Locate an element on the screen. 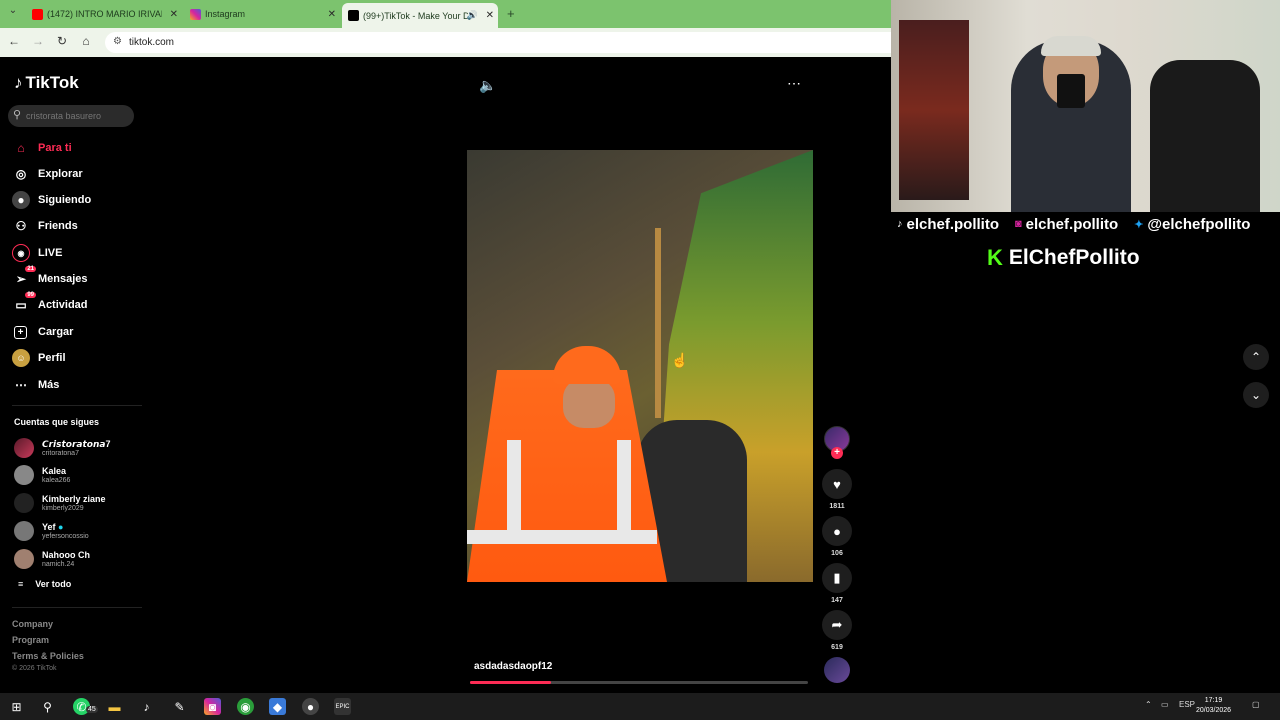 This screenshot has height=720, width=1280. like-count: 1811 is located at coordinates (837, 506).